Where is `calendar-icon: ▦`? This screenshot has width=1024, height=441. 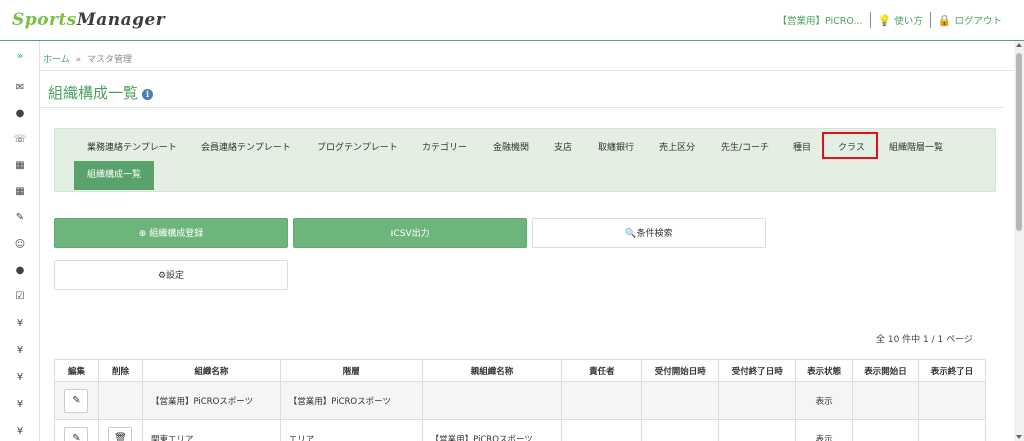
calendar-icon: ▦ is located at coordinates (20, 165).